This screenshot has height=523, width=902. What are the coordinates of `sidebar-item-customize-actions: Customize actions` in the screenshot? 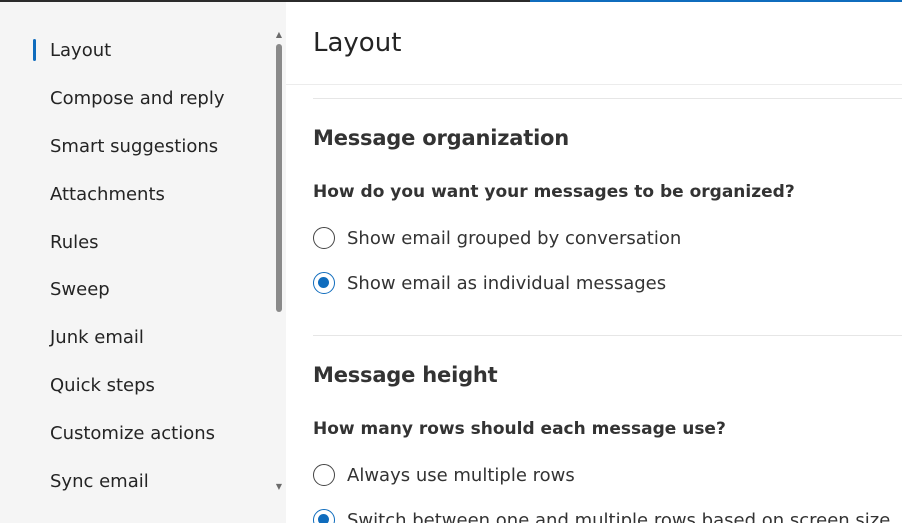 It's located at (150, 433).